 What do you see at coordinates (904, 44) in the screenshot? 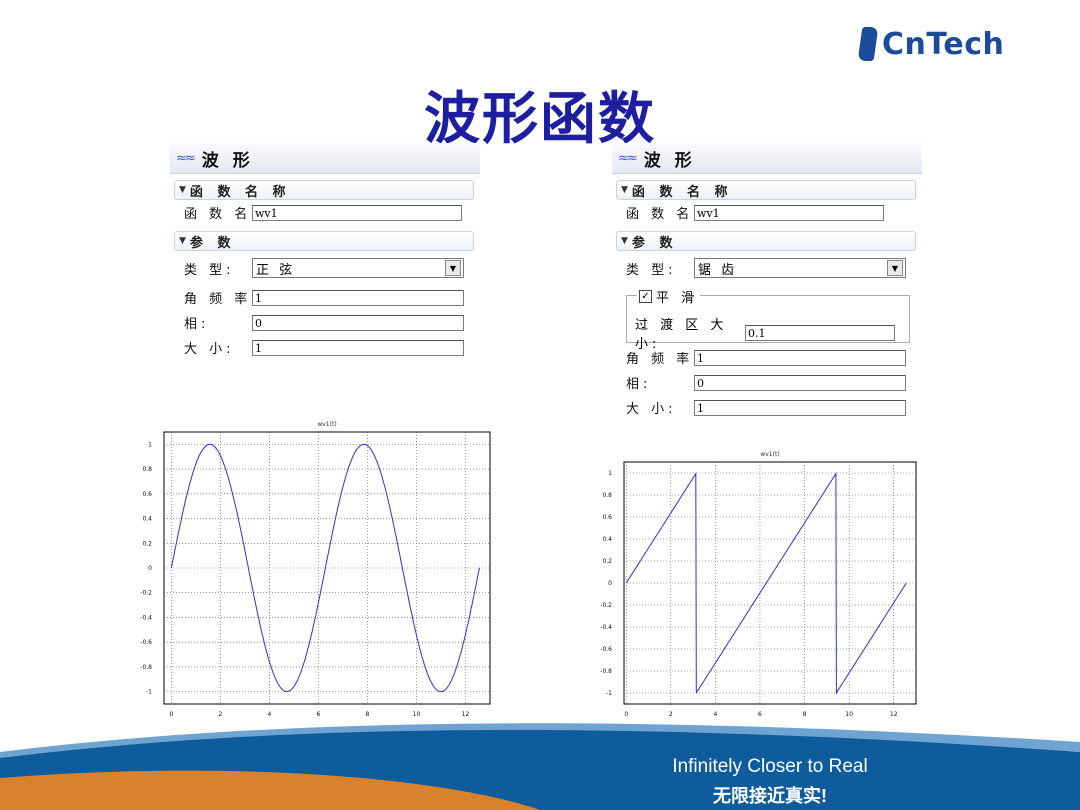
I see `logo-prefix: Cn` at bounding box center [904, 44].